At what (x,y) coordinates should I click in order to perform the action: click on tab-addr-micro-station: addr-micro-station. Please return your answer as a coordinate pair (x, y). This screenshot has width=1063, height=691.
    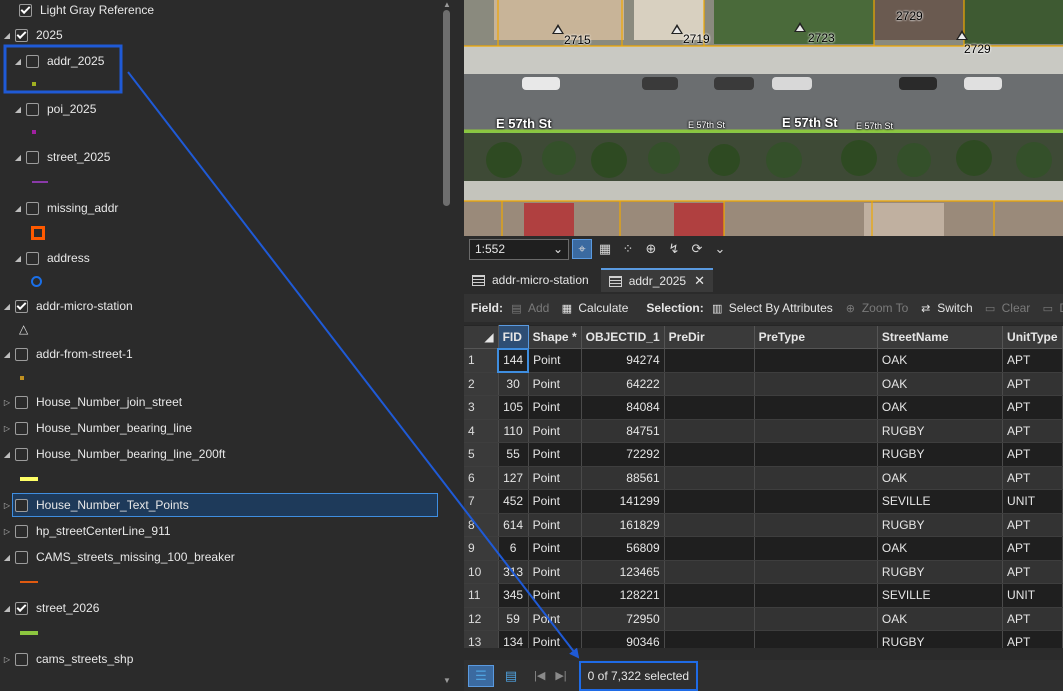
    Looking at the image, I should click on (530, 280).